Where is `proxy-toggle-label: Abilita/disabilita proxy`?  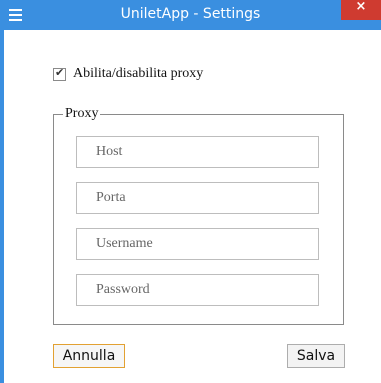 proxy-toggle-label: Abilita/disabilita proxy is located at coordinates (138, 74).